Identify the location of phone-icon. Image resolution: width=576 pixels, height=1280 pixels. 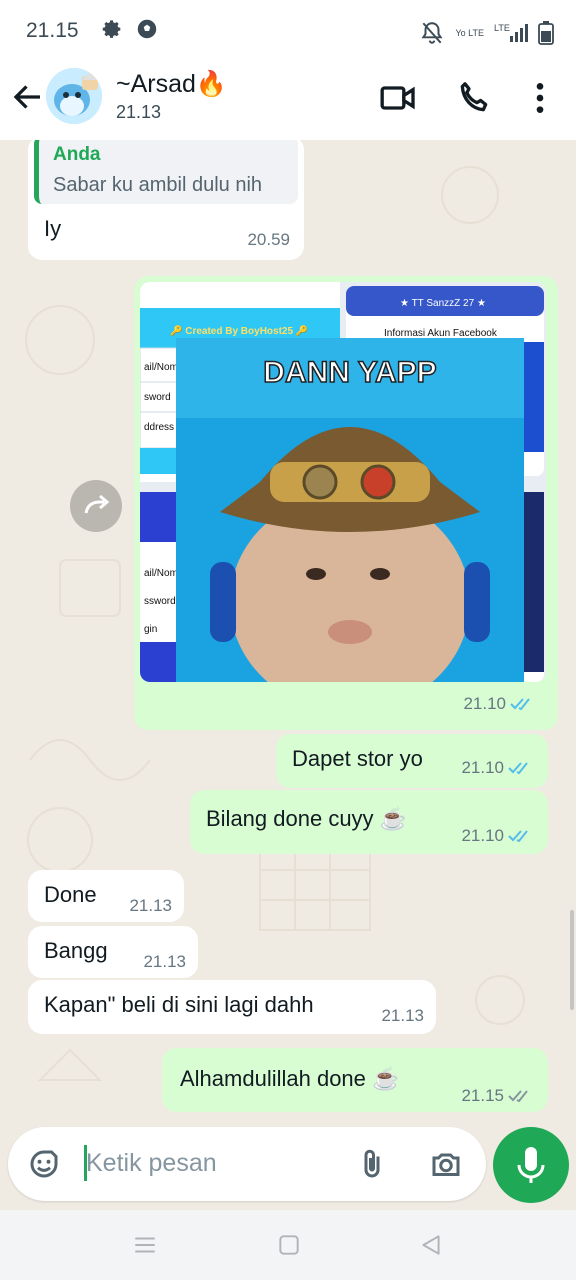
(474, 98).